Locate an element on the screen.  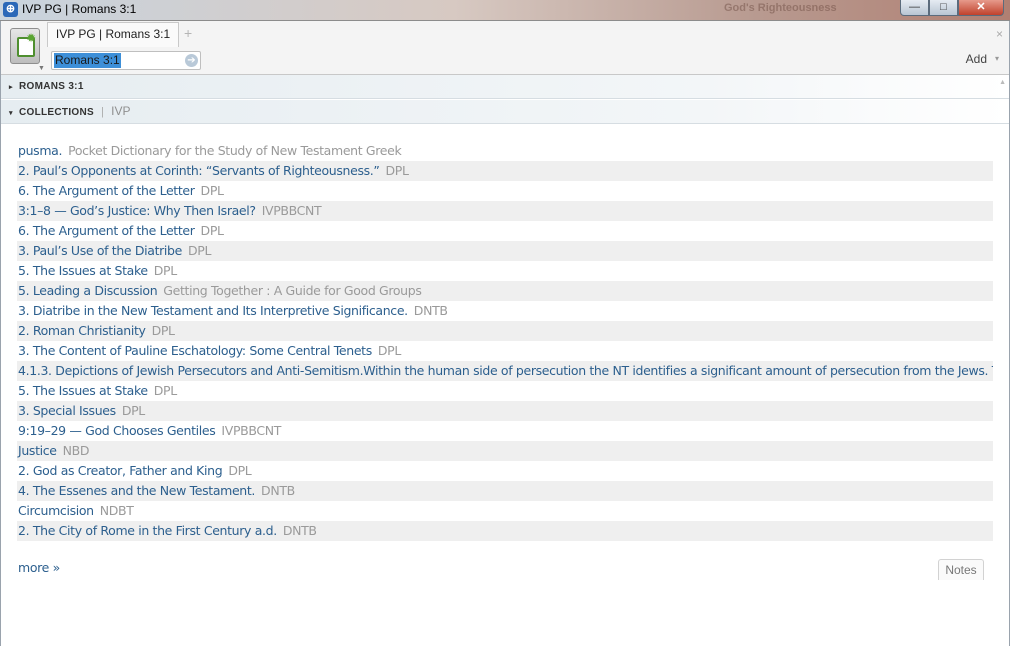
close-button: ✕ is located at coordinates (981, 8).